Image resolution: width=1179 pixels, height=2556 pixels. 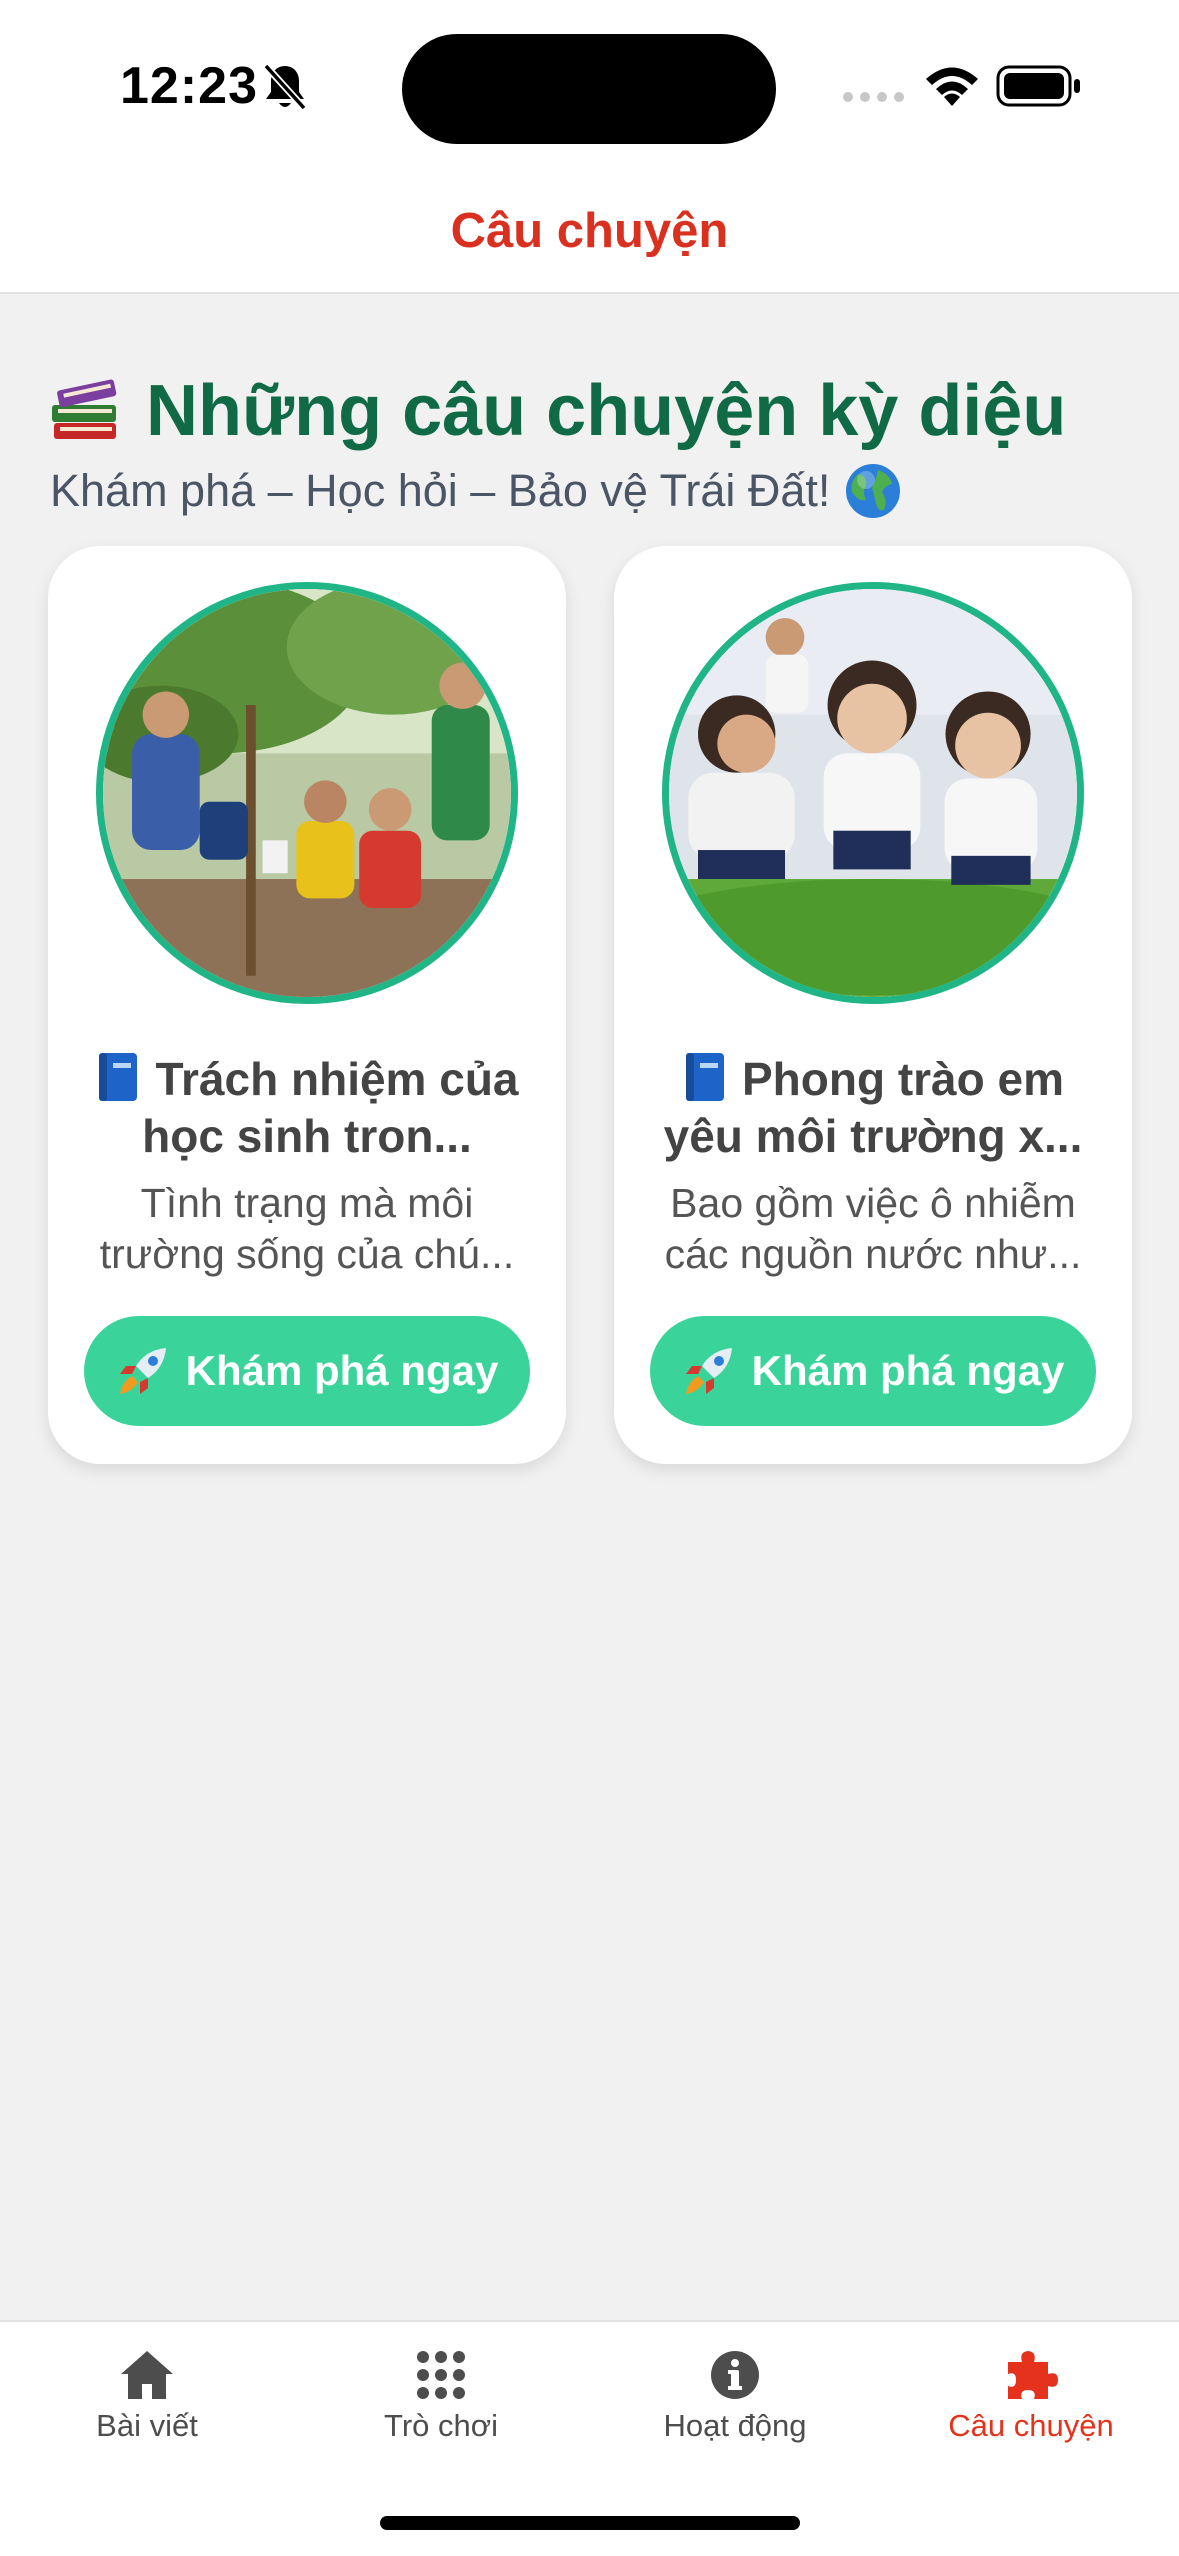 I want to click on status-time: 12:23, so click(x=189, y=86).